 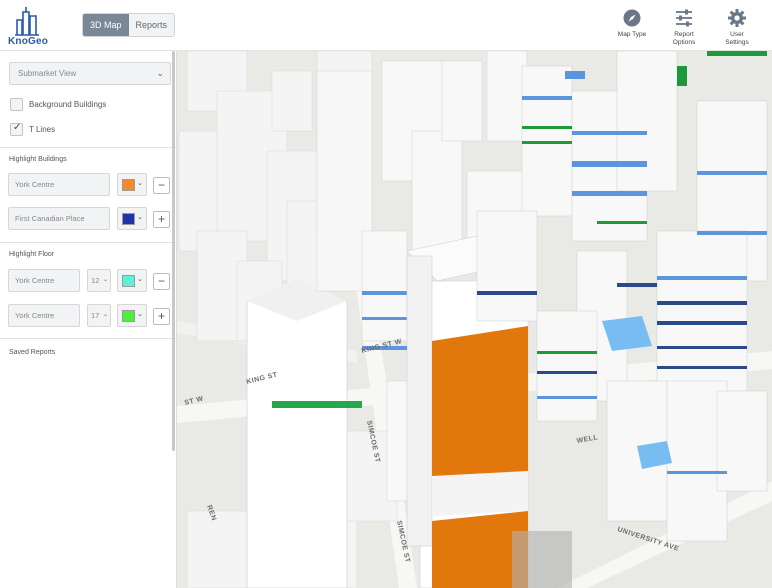 What do you see at coordinates (32, 254) in the screenshot?
I see `highlight-floor-title: Highlight Floor` at bounding box center [32, 254].